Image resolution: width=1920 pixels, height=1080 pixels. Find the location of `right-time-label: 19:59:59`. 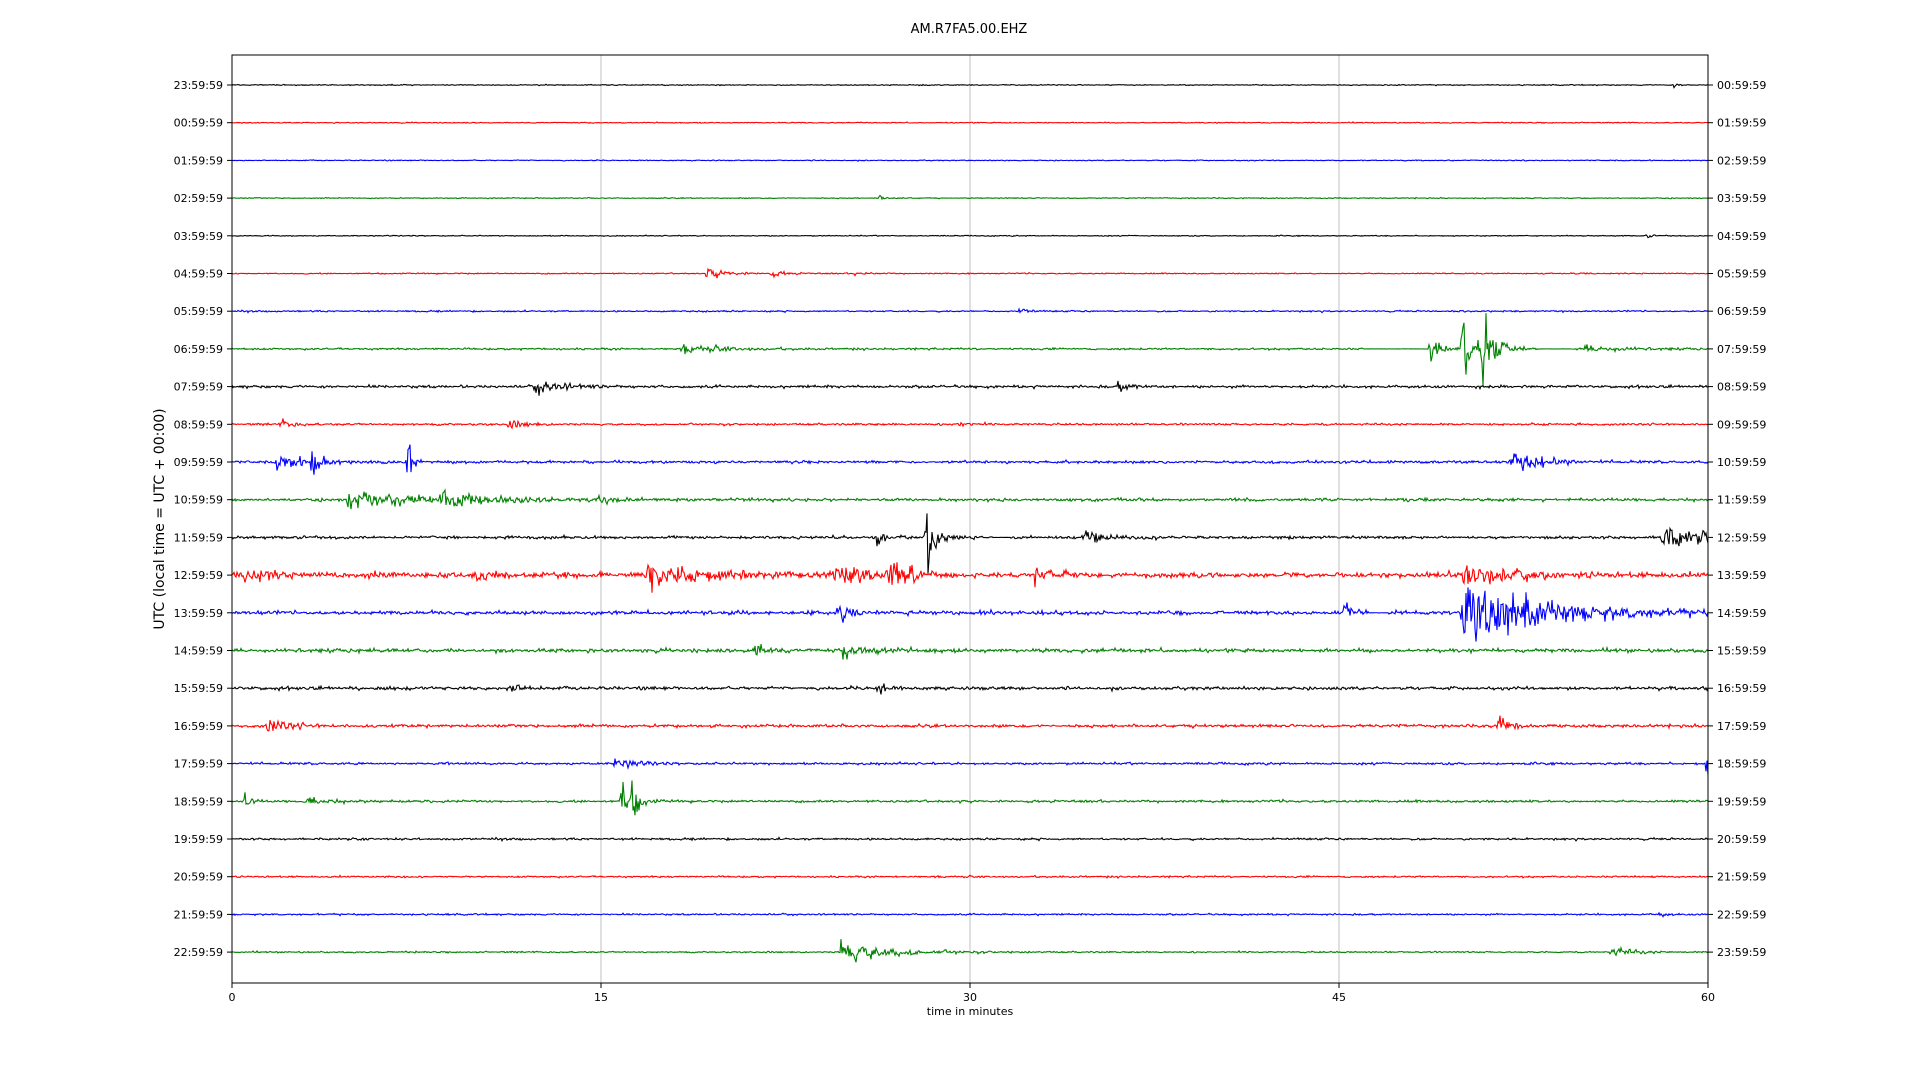

right-time-label: 19:59:59 is located at coordinates (1741, 801).